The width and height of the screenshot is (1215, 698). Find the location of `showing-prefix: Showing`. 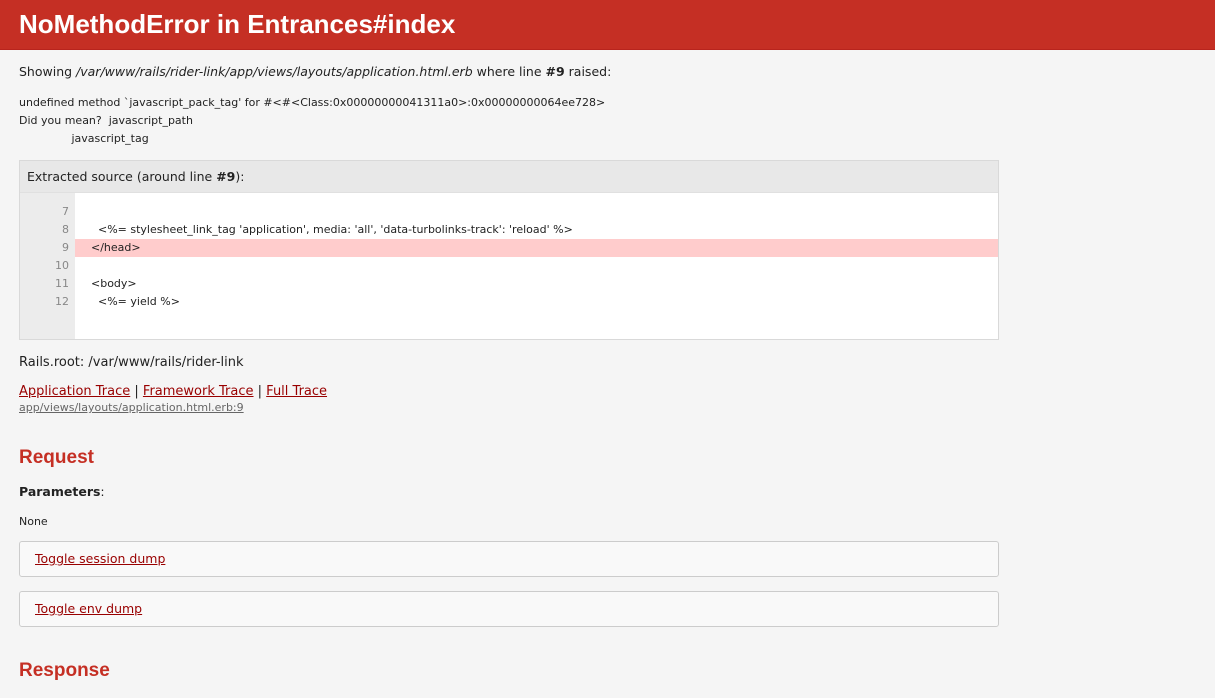

showing-prefix: Showing is located at coordinates (48, 71).